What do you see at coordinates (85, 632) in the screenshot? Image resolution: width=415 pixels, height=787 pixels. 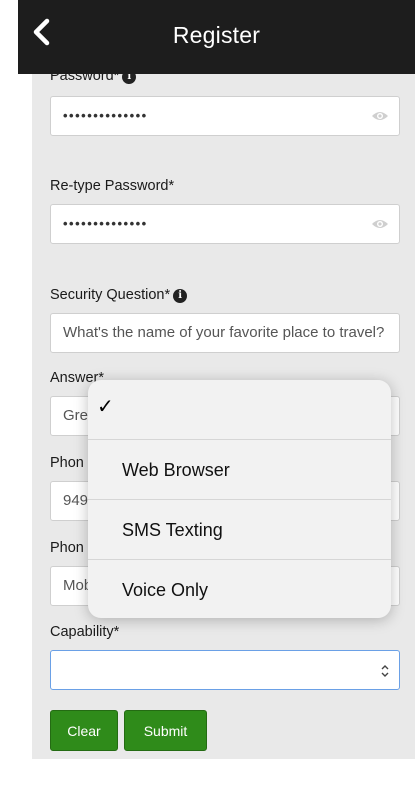 I see `capability-label: Capability*` at bounding box center [85, 632].